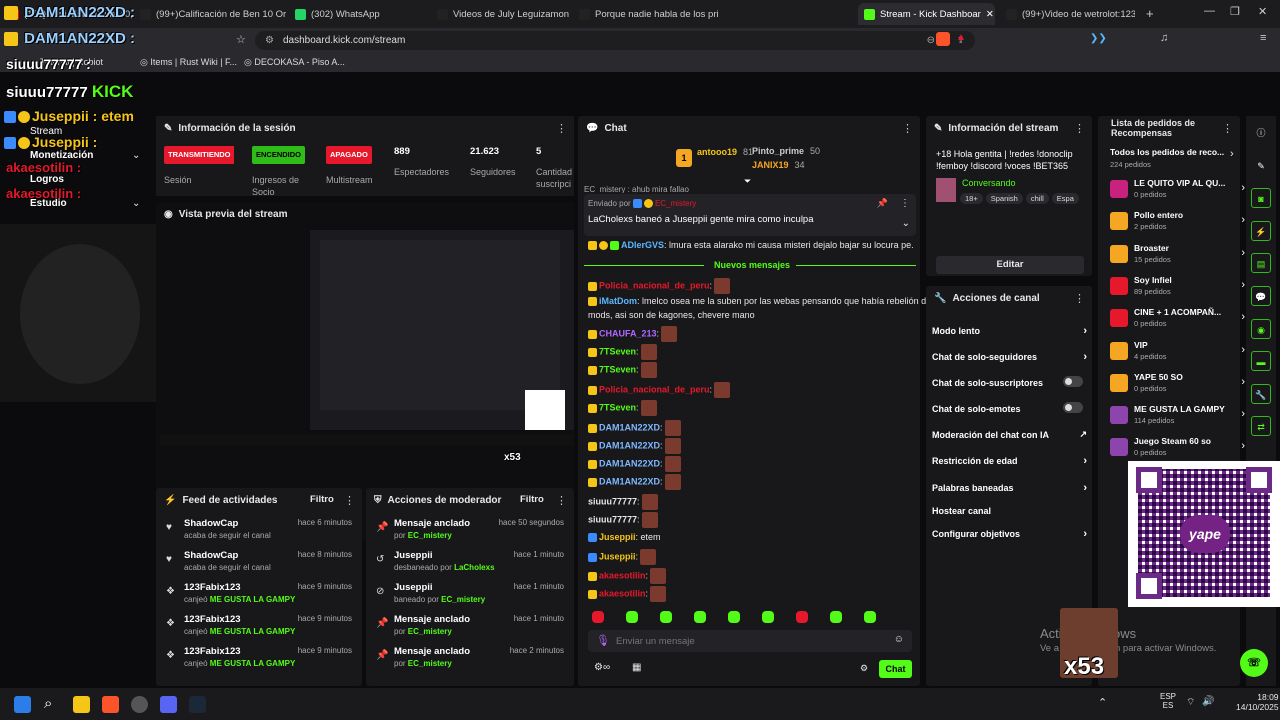 The image size is (1280, 720). What do you see at coordinates (615, 40) in the screenshot?
I see `url-input: ⚙ dashboard.kick.com/stream ⊖ ⇪` at bounding box center [615, 40].